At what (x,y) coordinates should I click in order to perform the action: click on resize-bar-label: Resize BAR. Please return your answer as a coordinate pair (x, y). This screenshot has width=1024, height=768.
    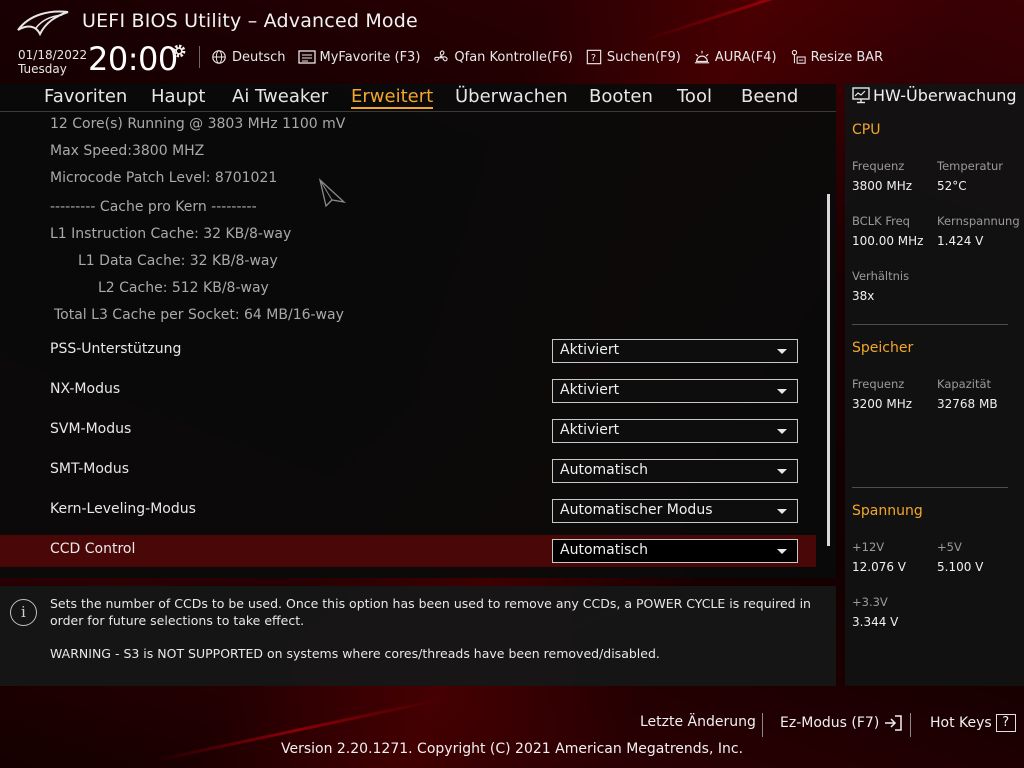
    Looking at the image, I should click on (847, 57).